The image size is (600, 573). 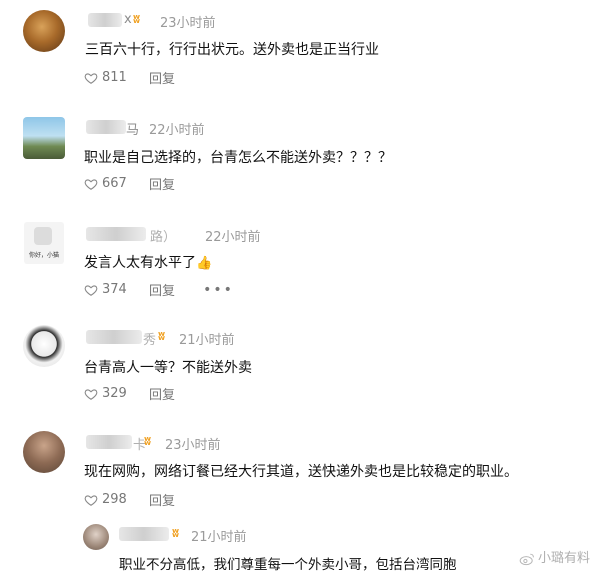 I want to click on like-button: 811, so click(x=105, y=77).